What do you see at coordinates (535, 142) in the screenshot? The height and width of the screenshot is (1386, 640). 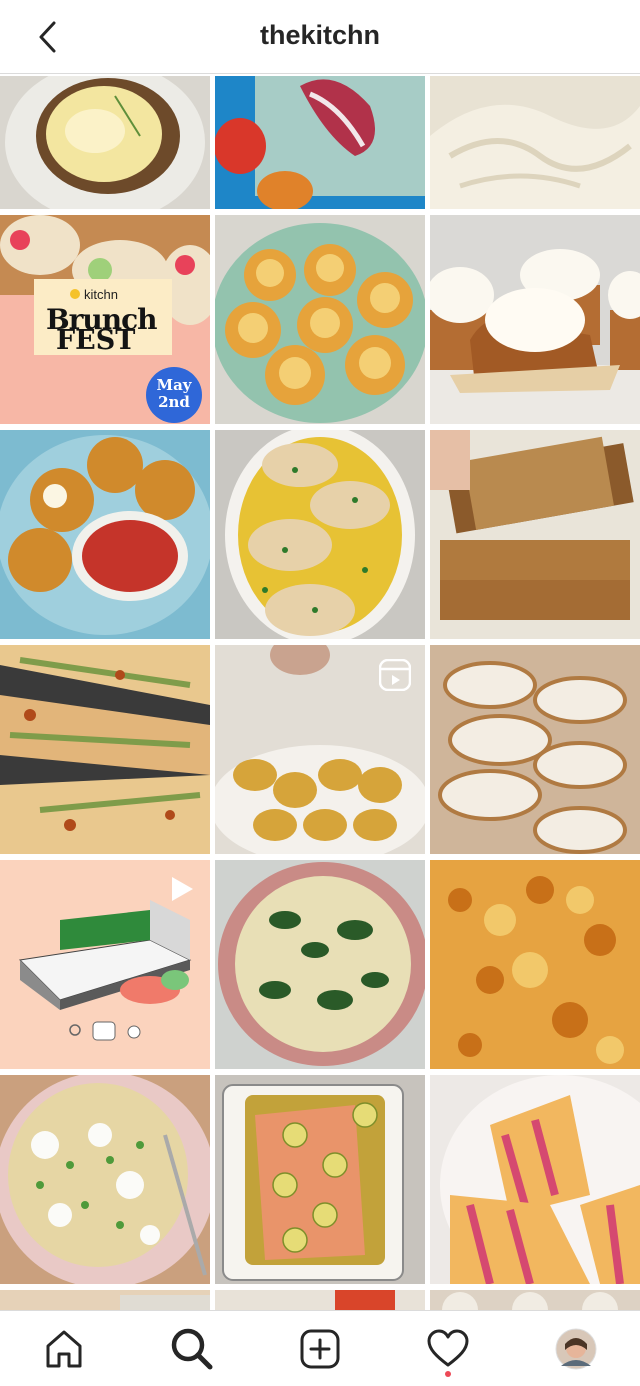 I see `grid-post-frosting` at bounding box center [535, 142].